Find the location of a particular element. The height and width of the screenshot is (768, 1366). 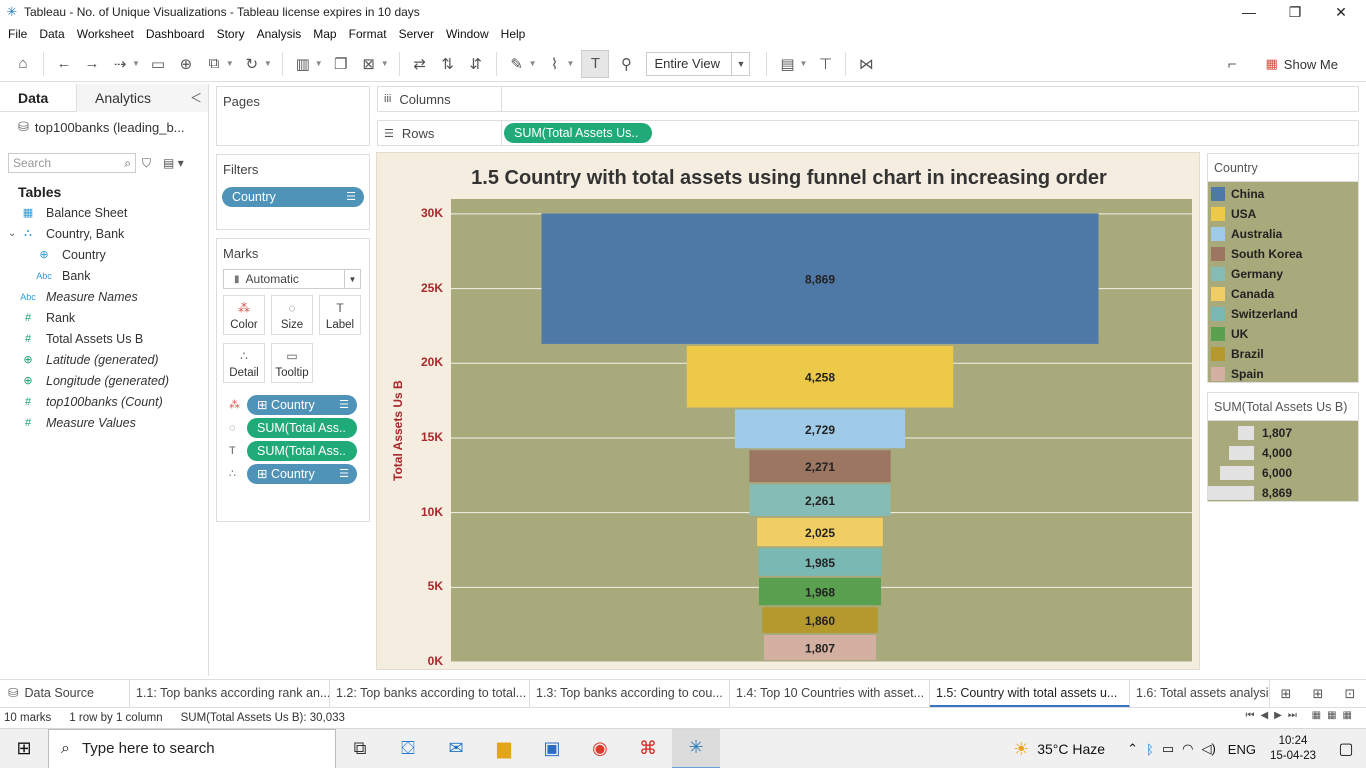

weather-widget: ☀ 35°C Haze is located at coordinates (1059, 749).